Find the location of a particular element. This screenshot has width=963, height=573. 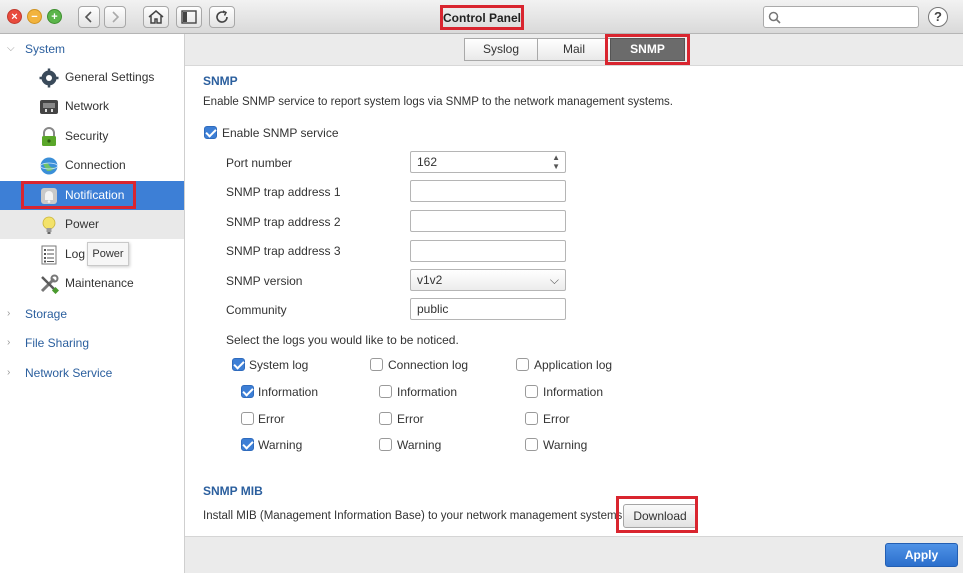

sidebar-item-notification: Notification is located at coordinates (92, 195).